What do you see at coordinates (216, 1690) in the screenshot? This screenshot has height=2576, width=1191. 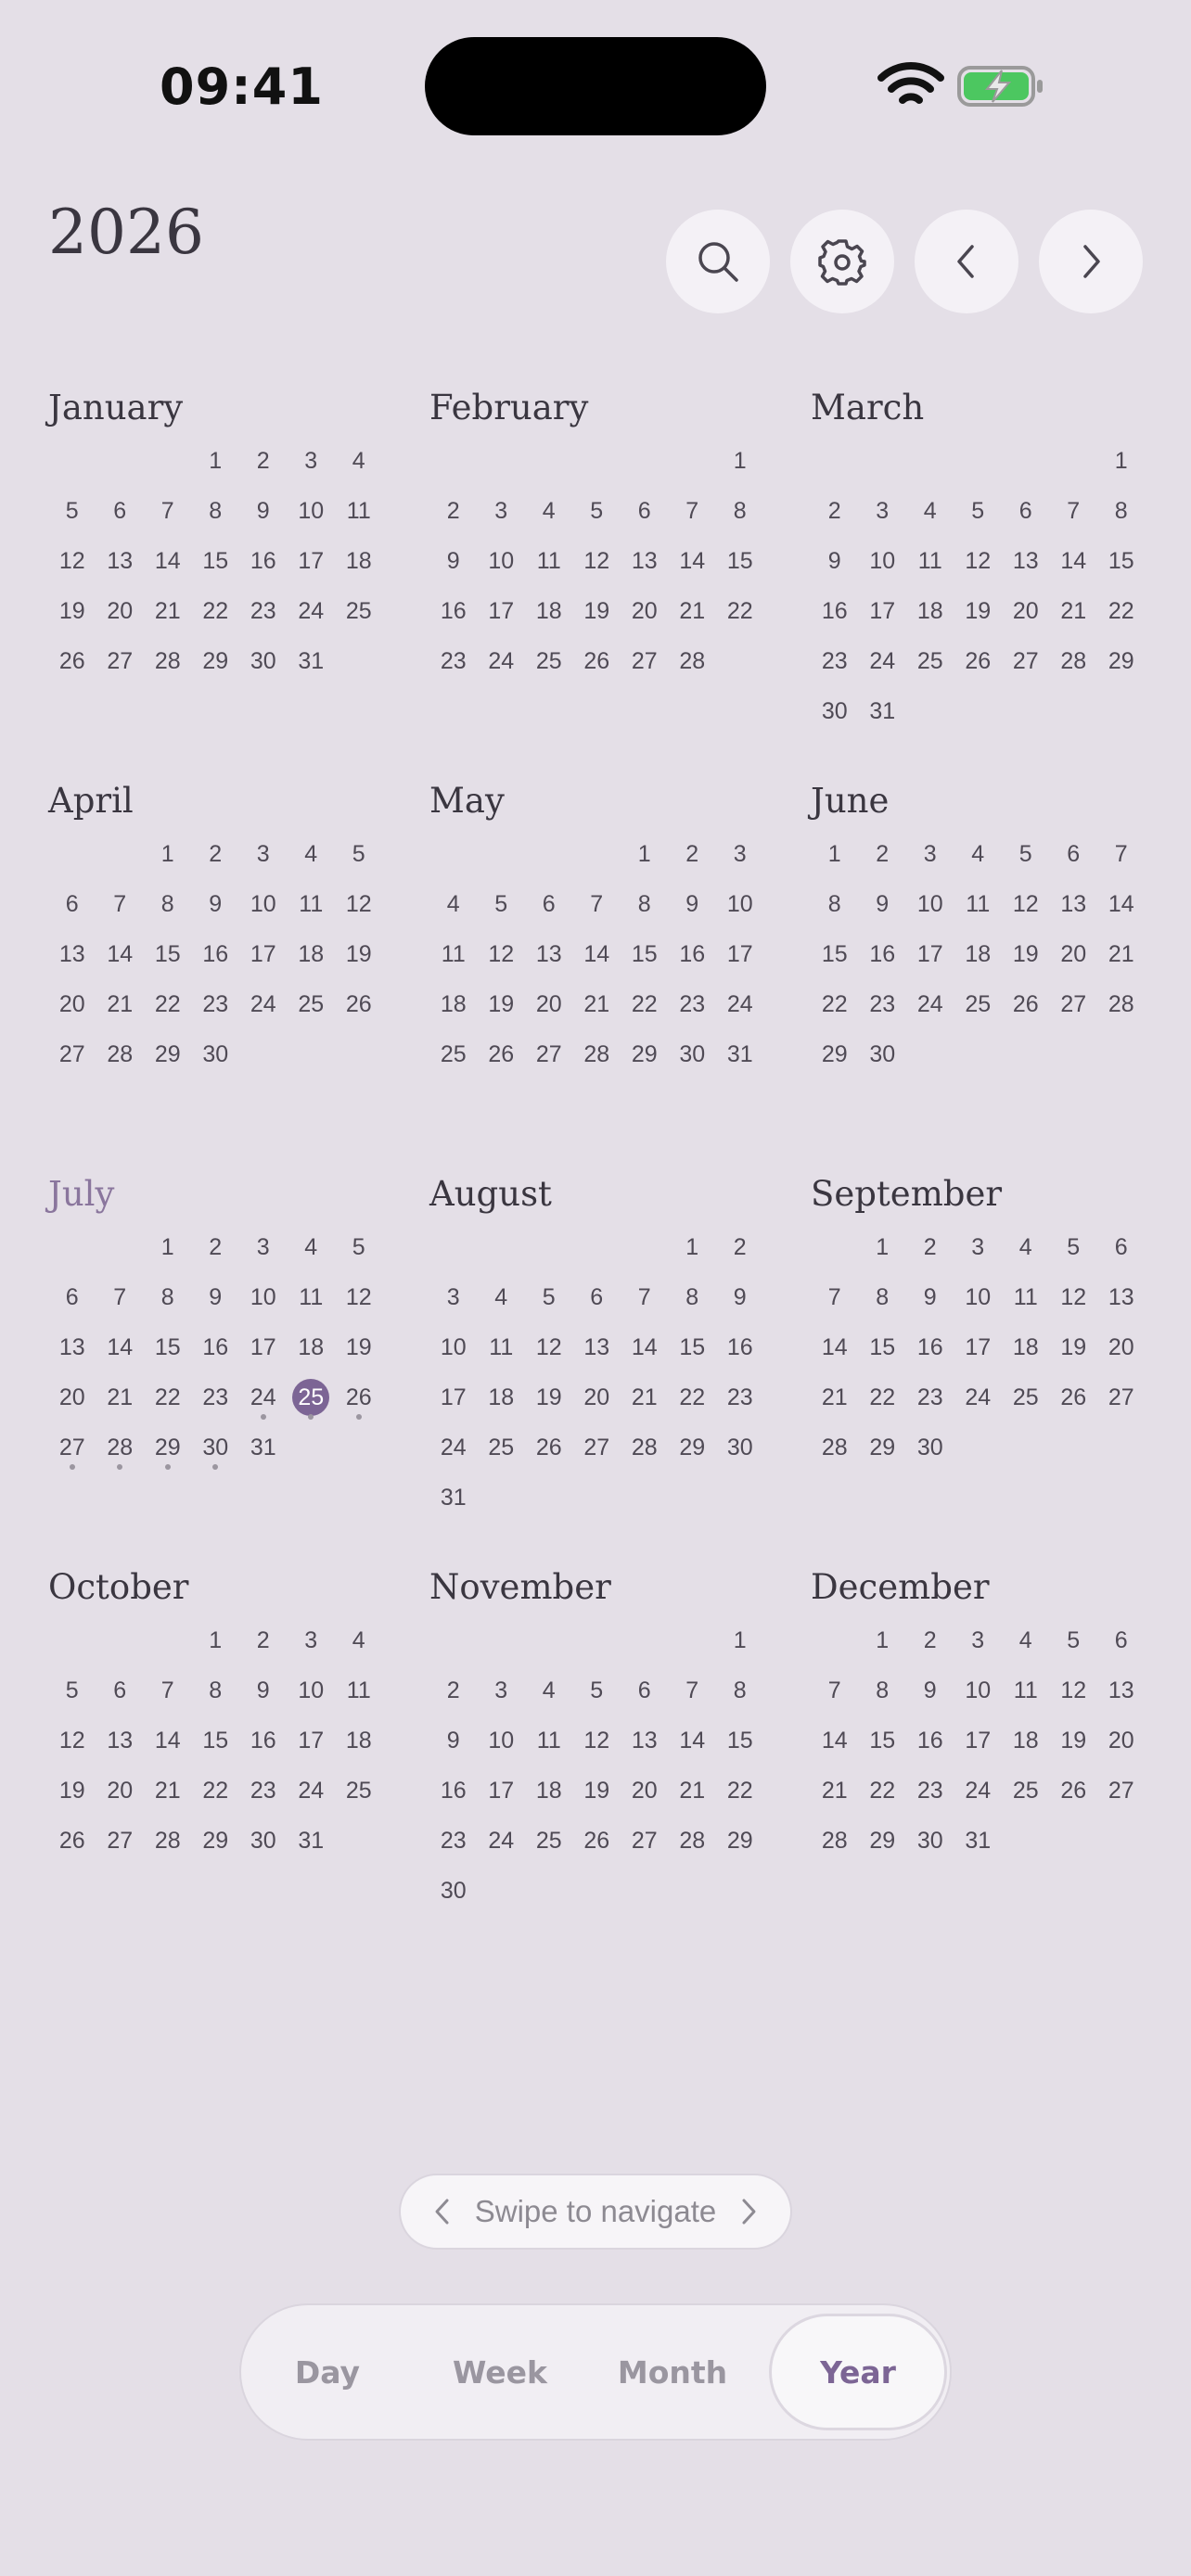 I see `day-cell: 8` at bounding box center [216, 1690].